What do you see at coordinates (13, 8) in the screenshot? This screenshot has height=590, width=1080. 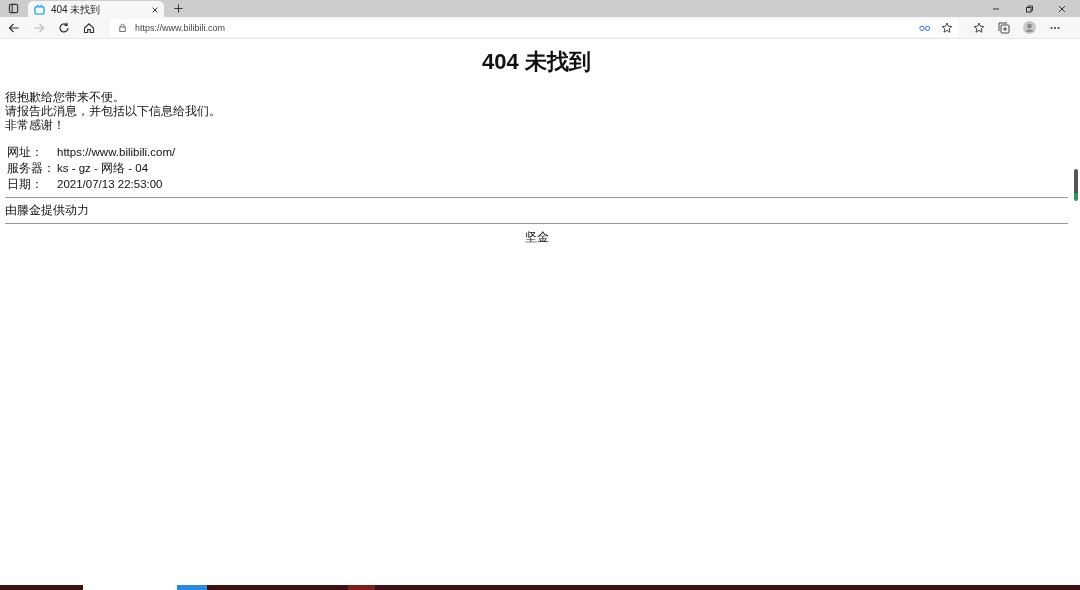 I see `tab-actions-icon` at bounding box center [13, 8].